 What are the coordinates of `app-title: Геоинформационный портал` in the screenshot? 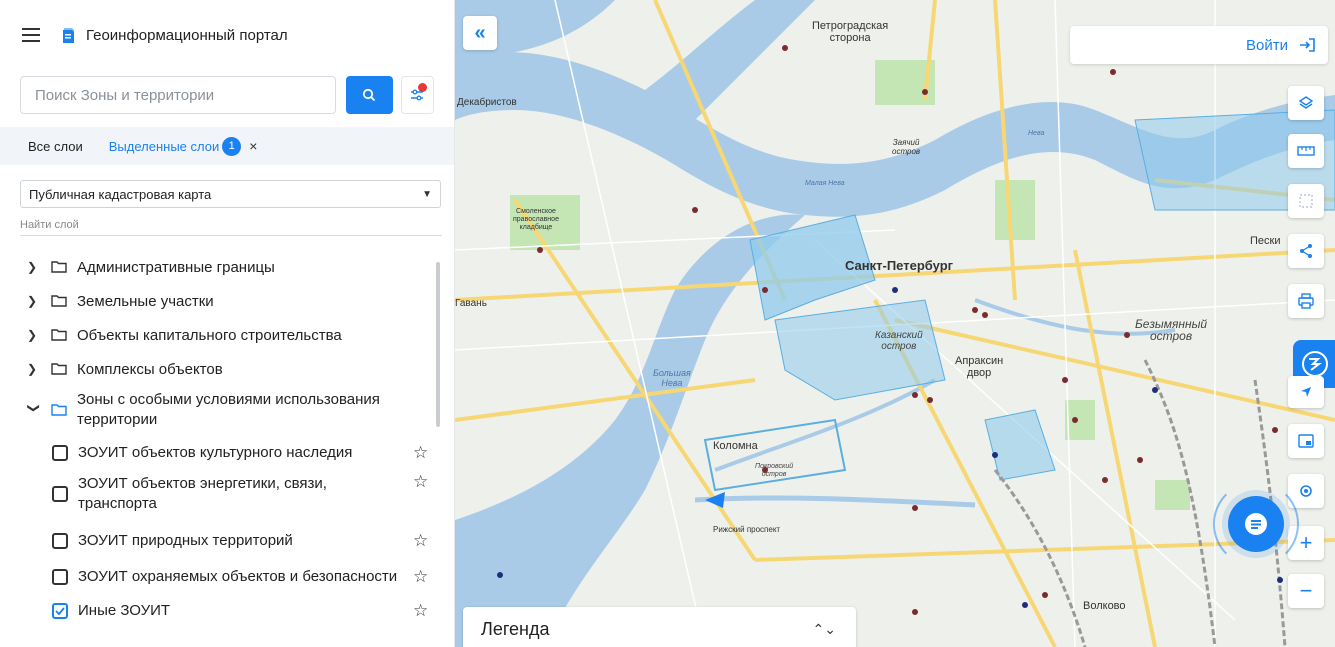 It's located at (187, 35).